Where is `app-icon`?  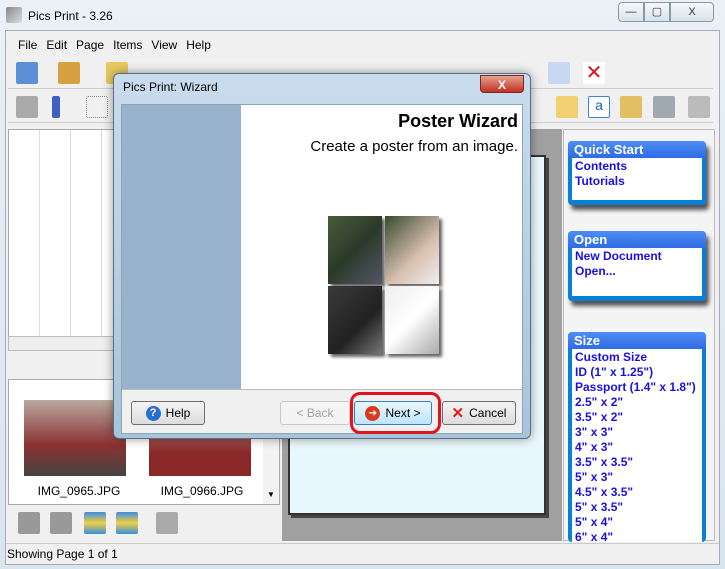
app-icon is located at coordinates (14, 15).